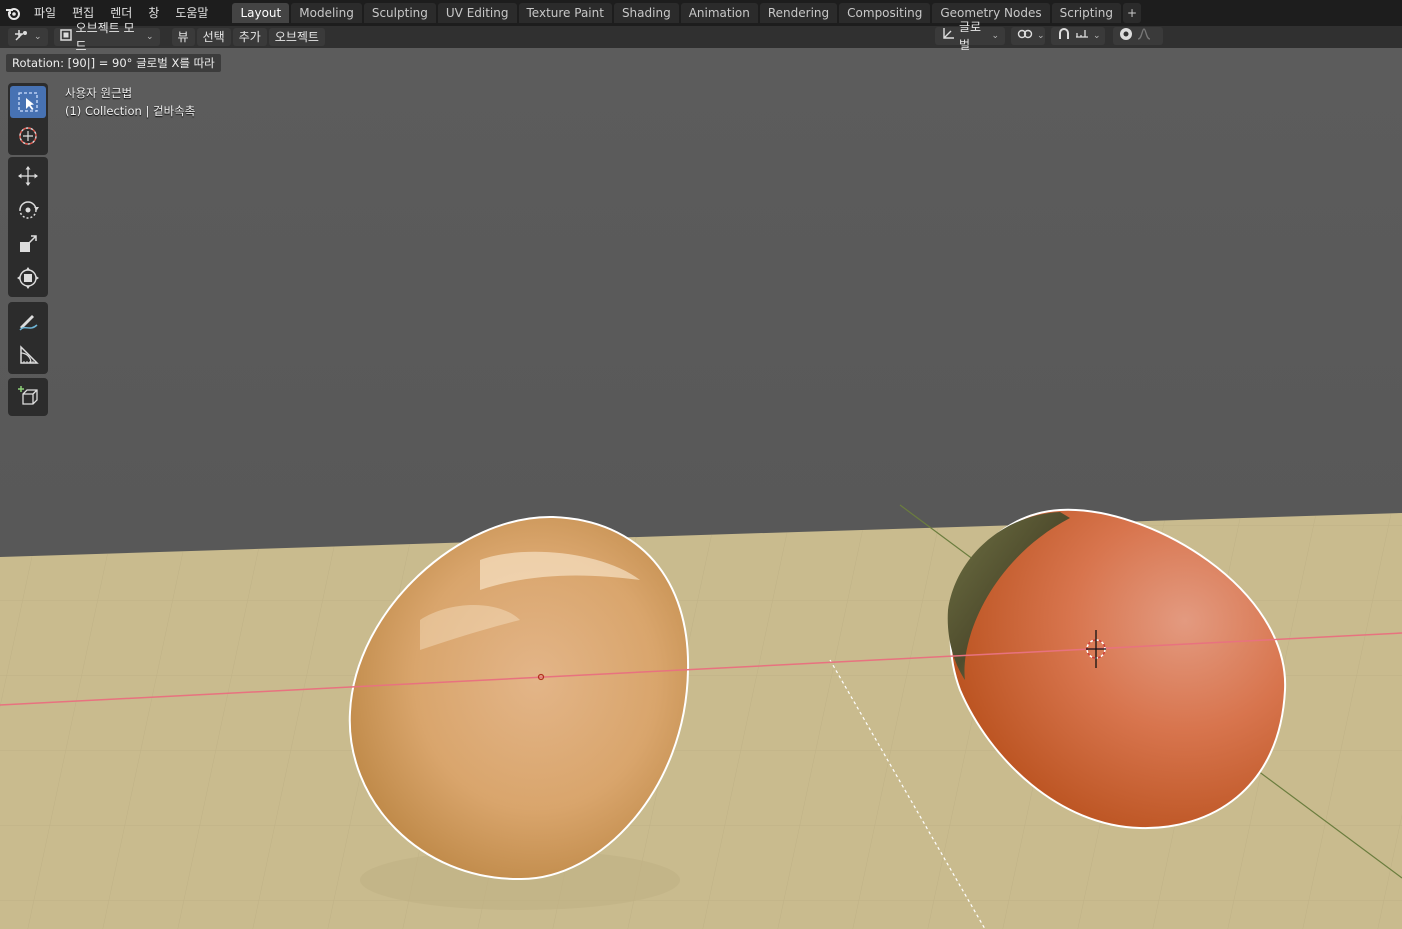 This screenshot has width=1402, height=929. I want to click on rotate-icon, so click(29, 210).